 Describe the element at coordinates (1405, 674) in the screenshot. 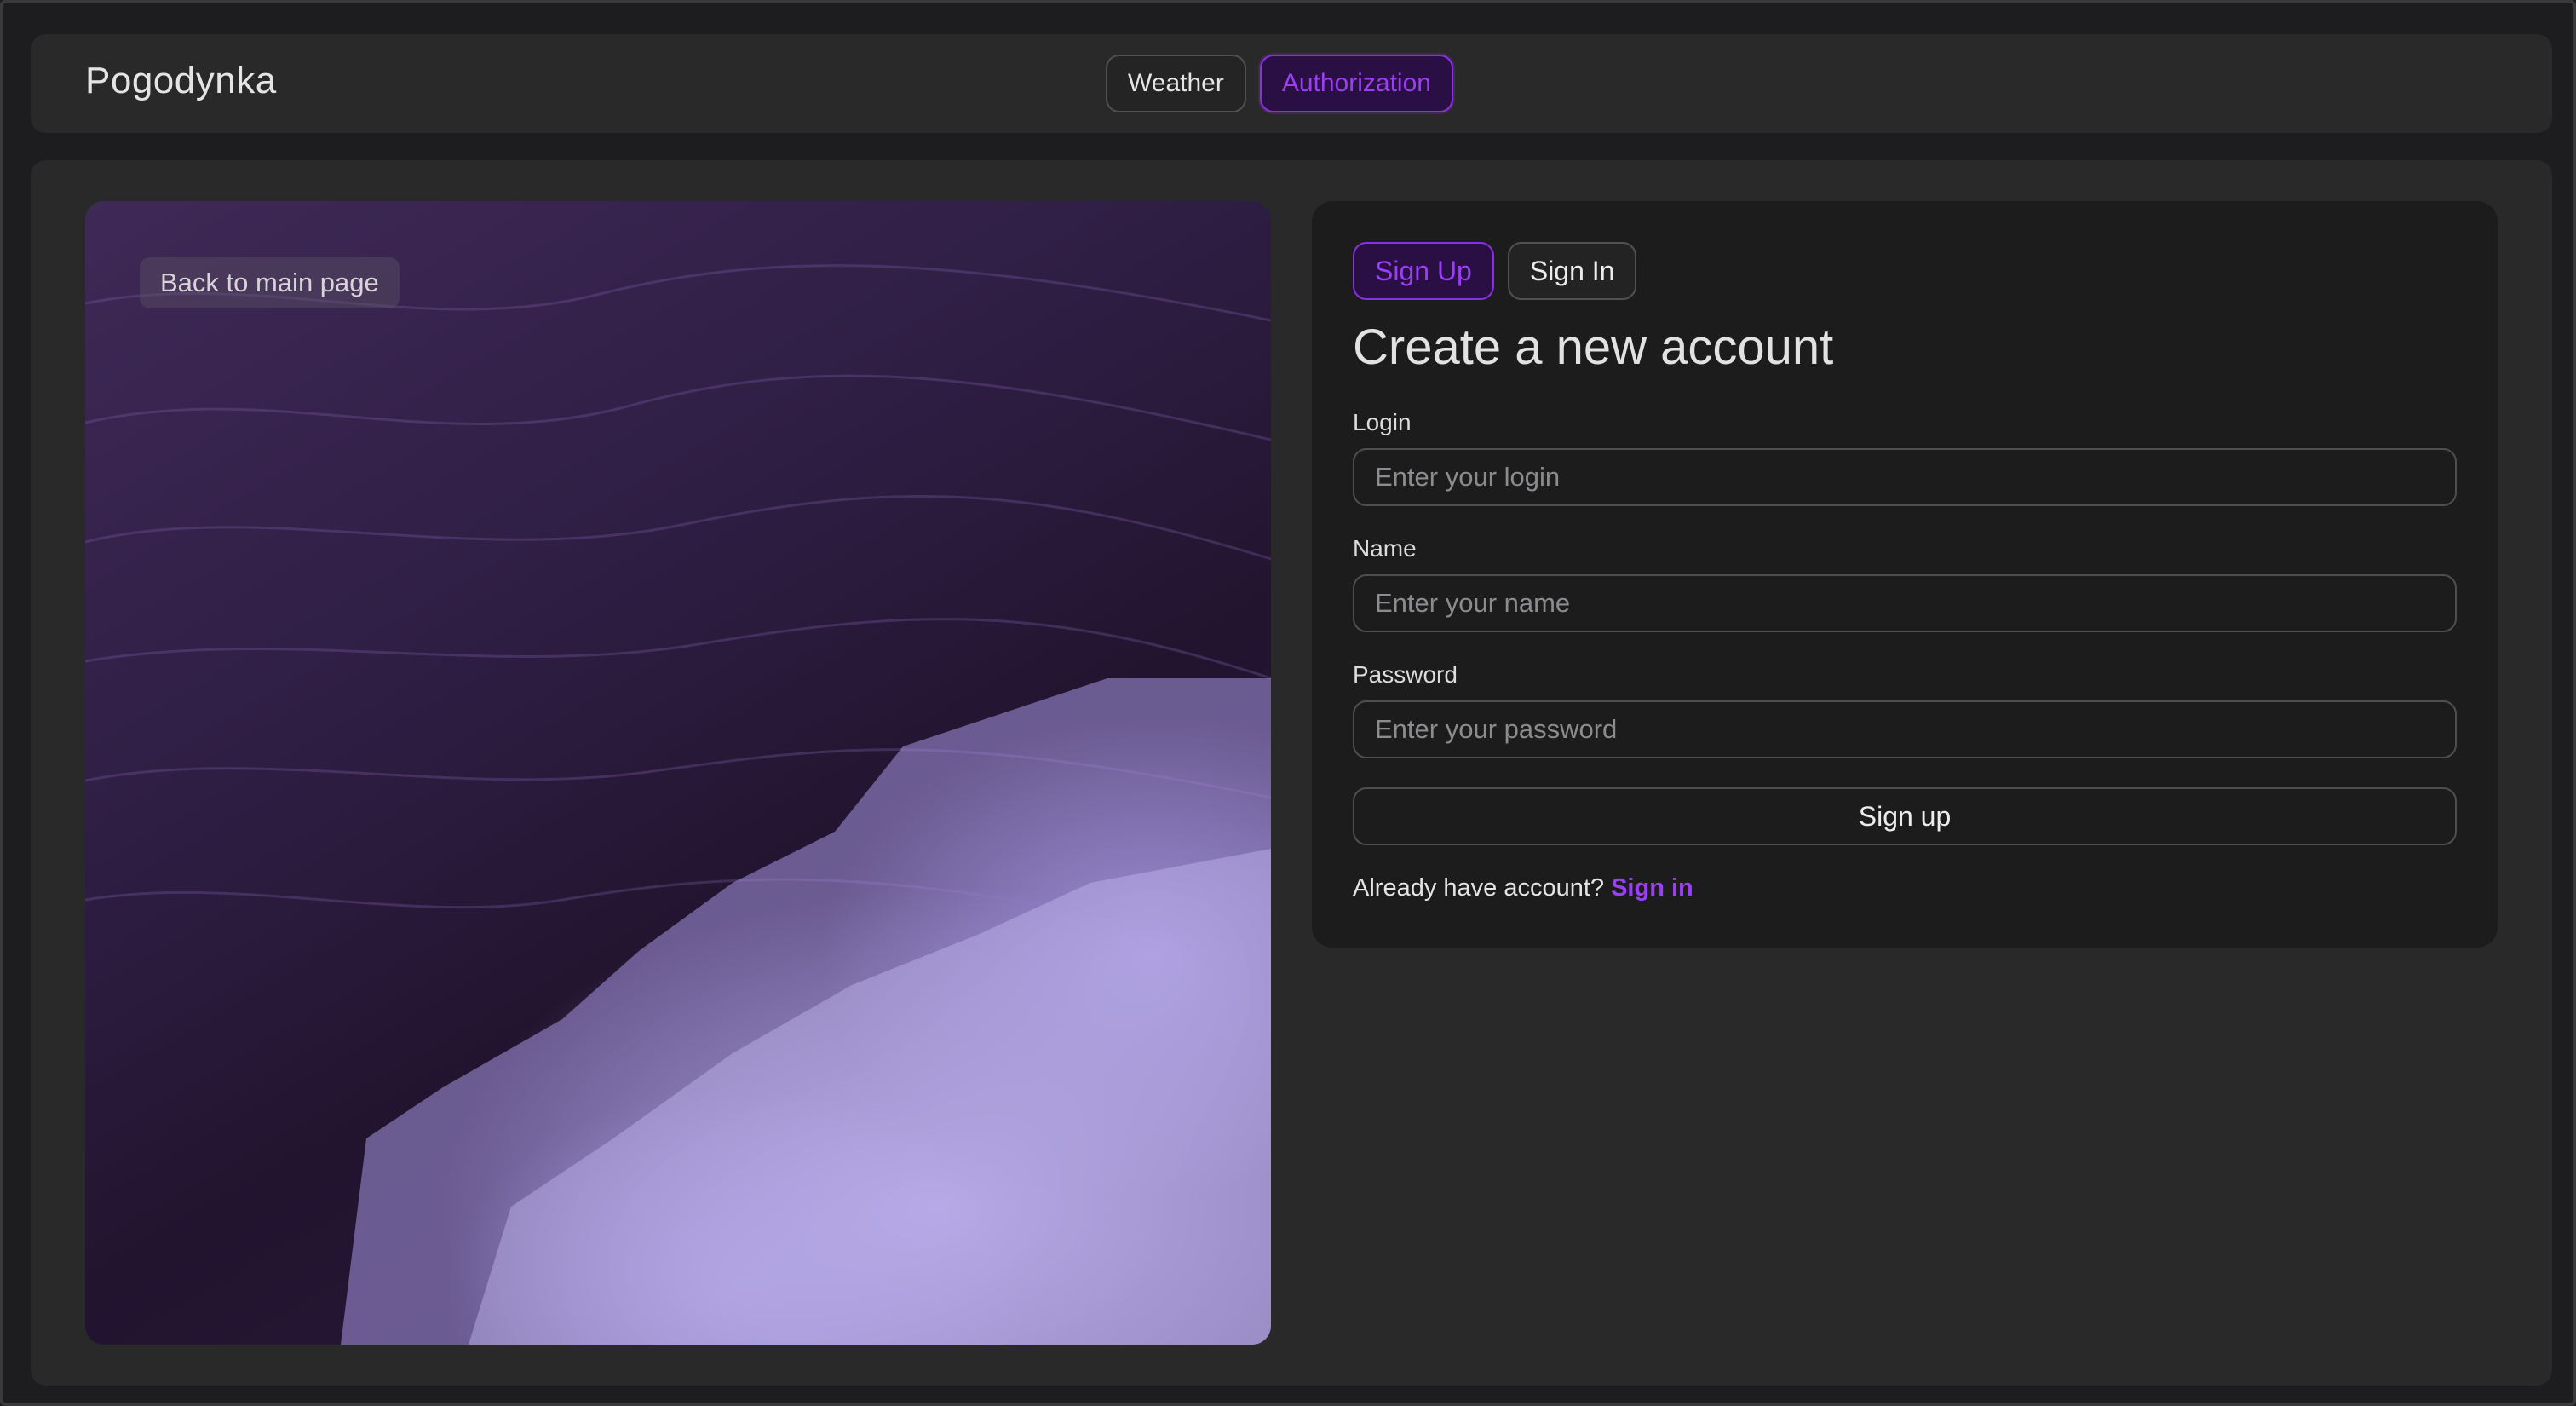

I see `password-label: Password` at that location.